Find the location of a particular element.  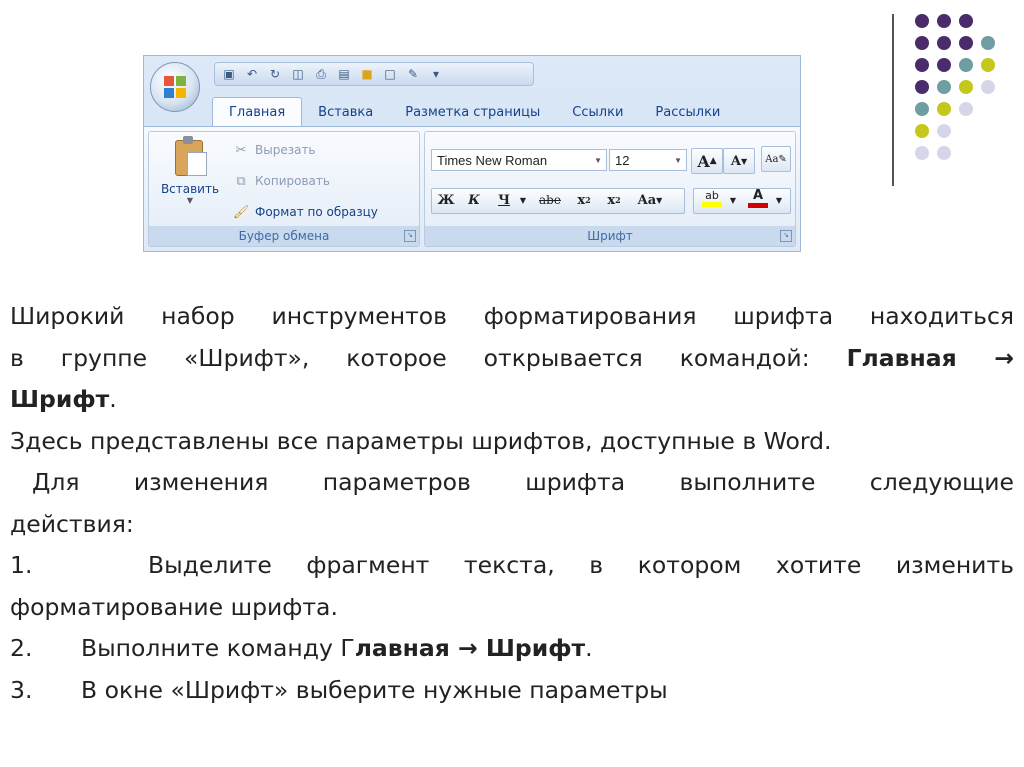

decorative-line is located at coordinates (893, 100).